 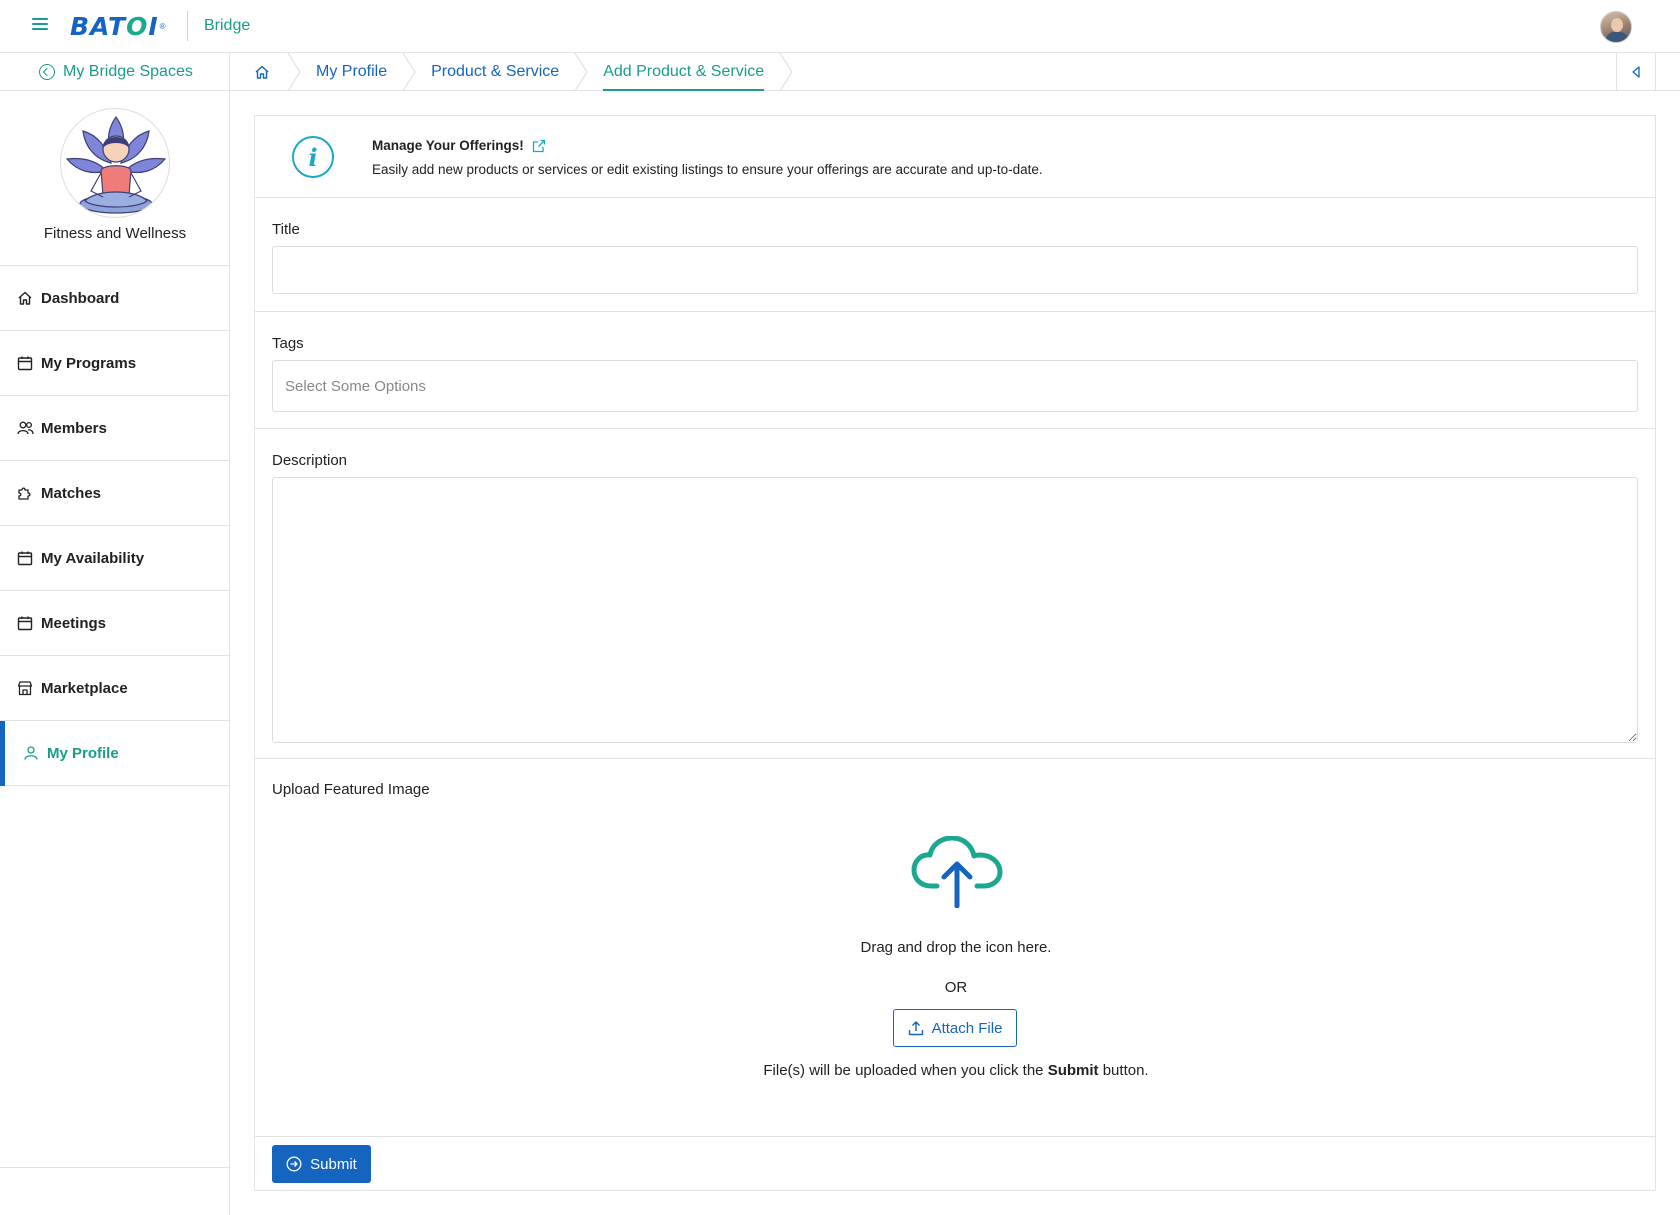 I want to click on breadcrumb-my-profile: My Profile, so click(x=355, y=72).